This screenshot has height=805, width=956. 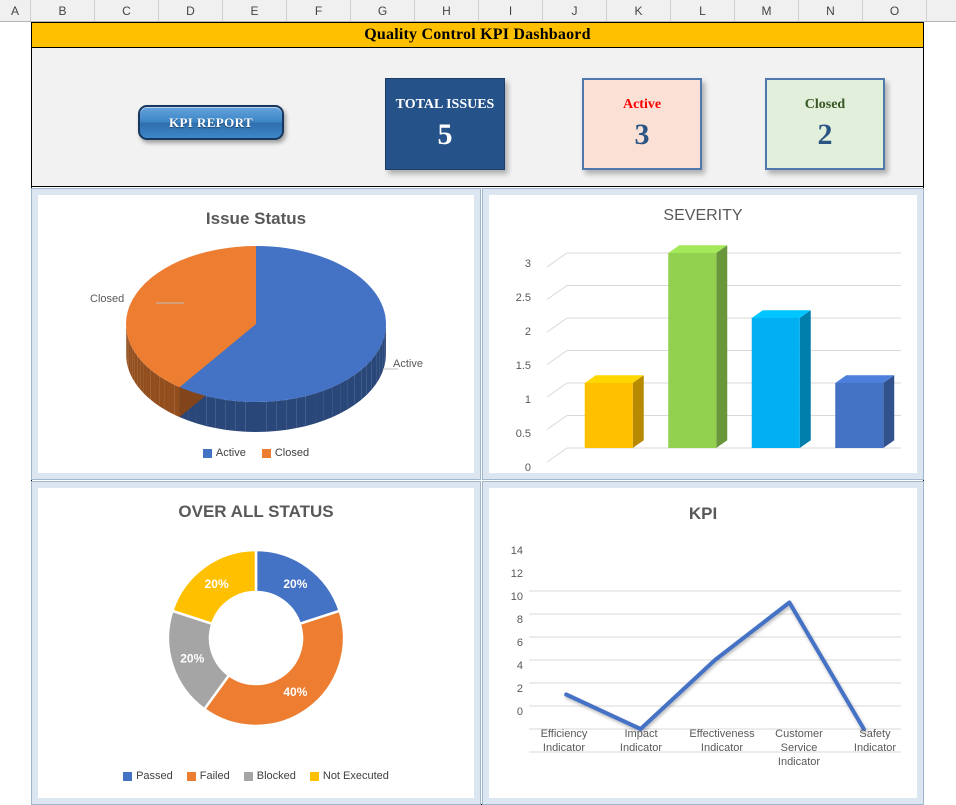 I want to click on stat-card-total-issues-value: 5, so click(x=445, y=135).